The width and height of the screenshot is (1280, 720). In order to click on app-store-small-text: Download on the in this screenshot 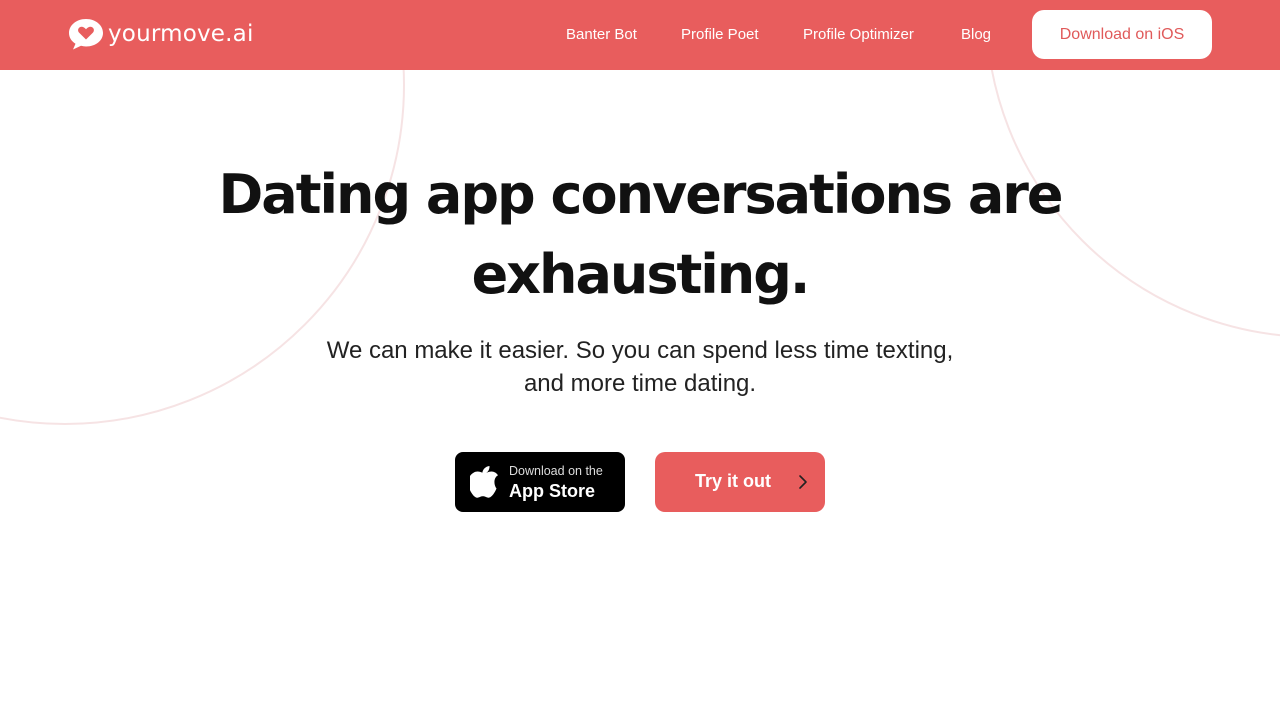, I will do `click(556, 471)`.